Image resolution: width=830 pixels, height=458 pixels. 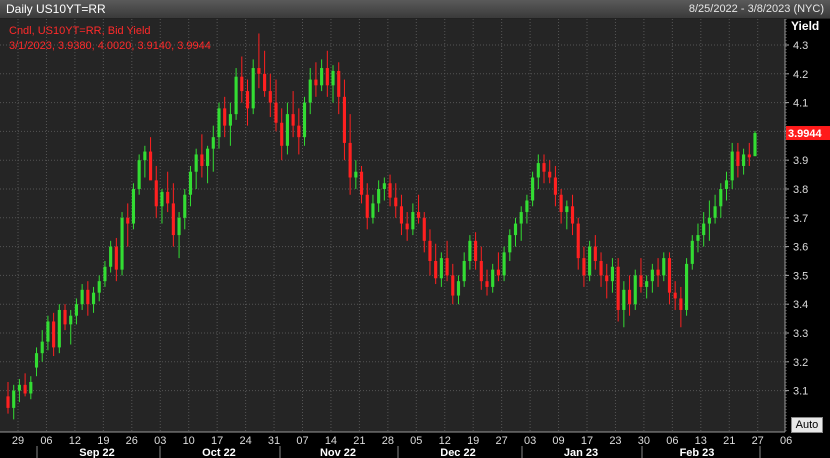 What do you see at coordinates (800, 305) in the screenshot?
I see `y-tick-label: 3.4` at bounding box center [800, 305].